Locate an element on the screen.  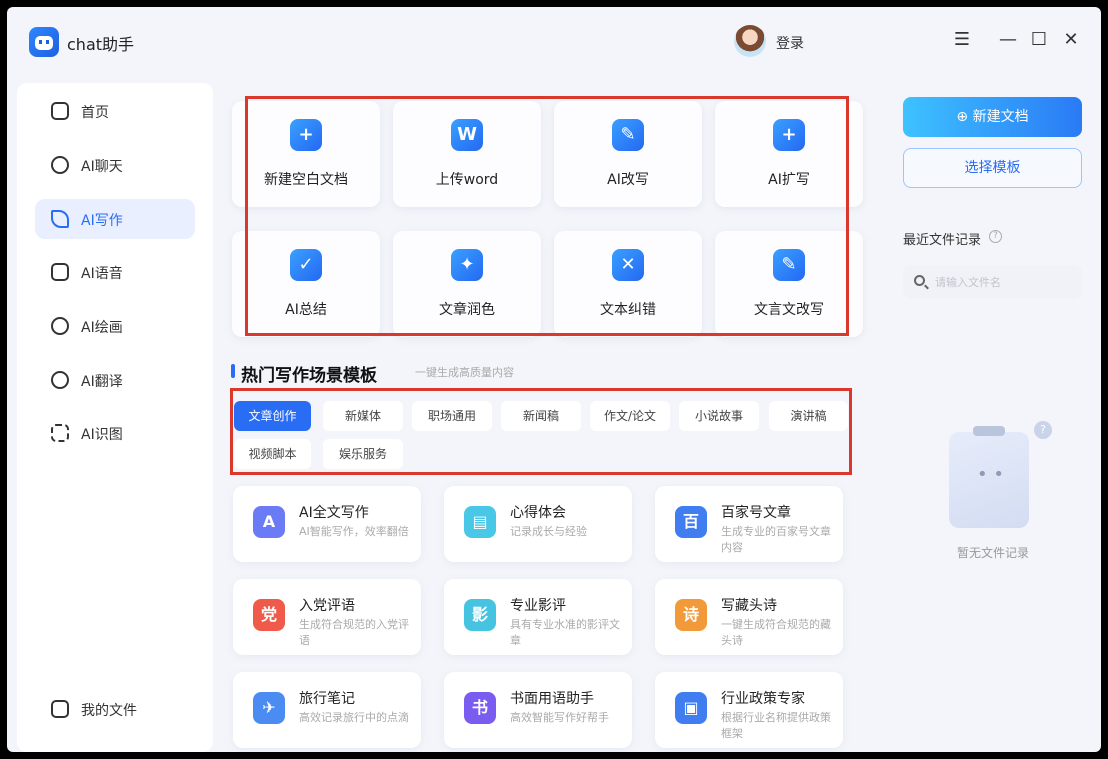
party-icon: 党 is located at coordinates (269, 615).